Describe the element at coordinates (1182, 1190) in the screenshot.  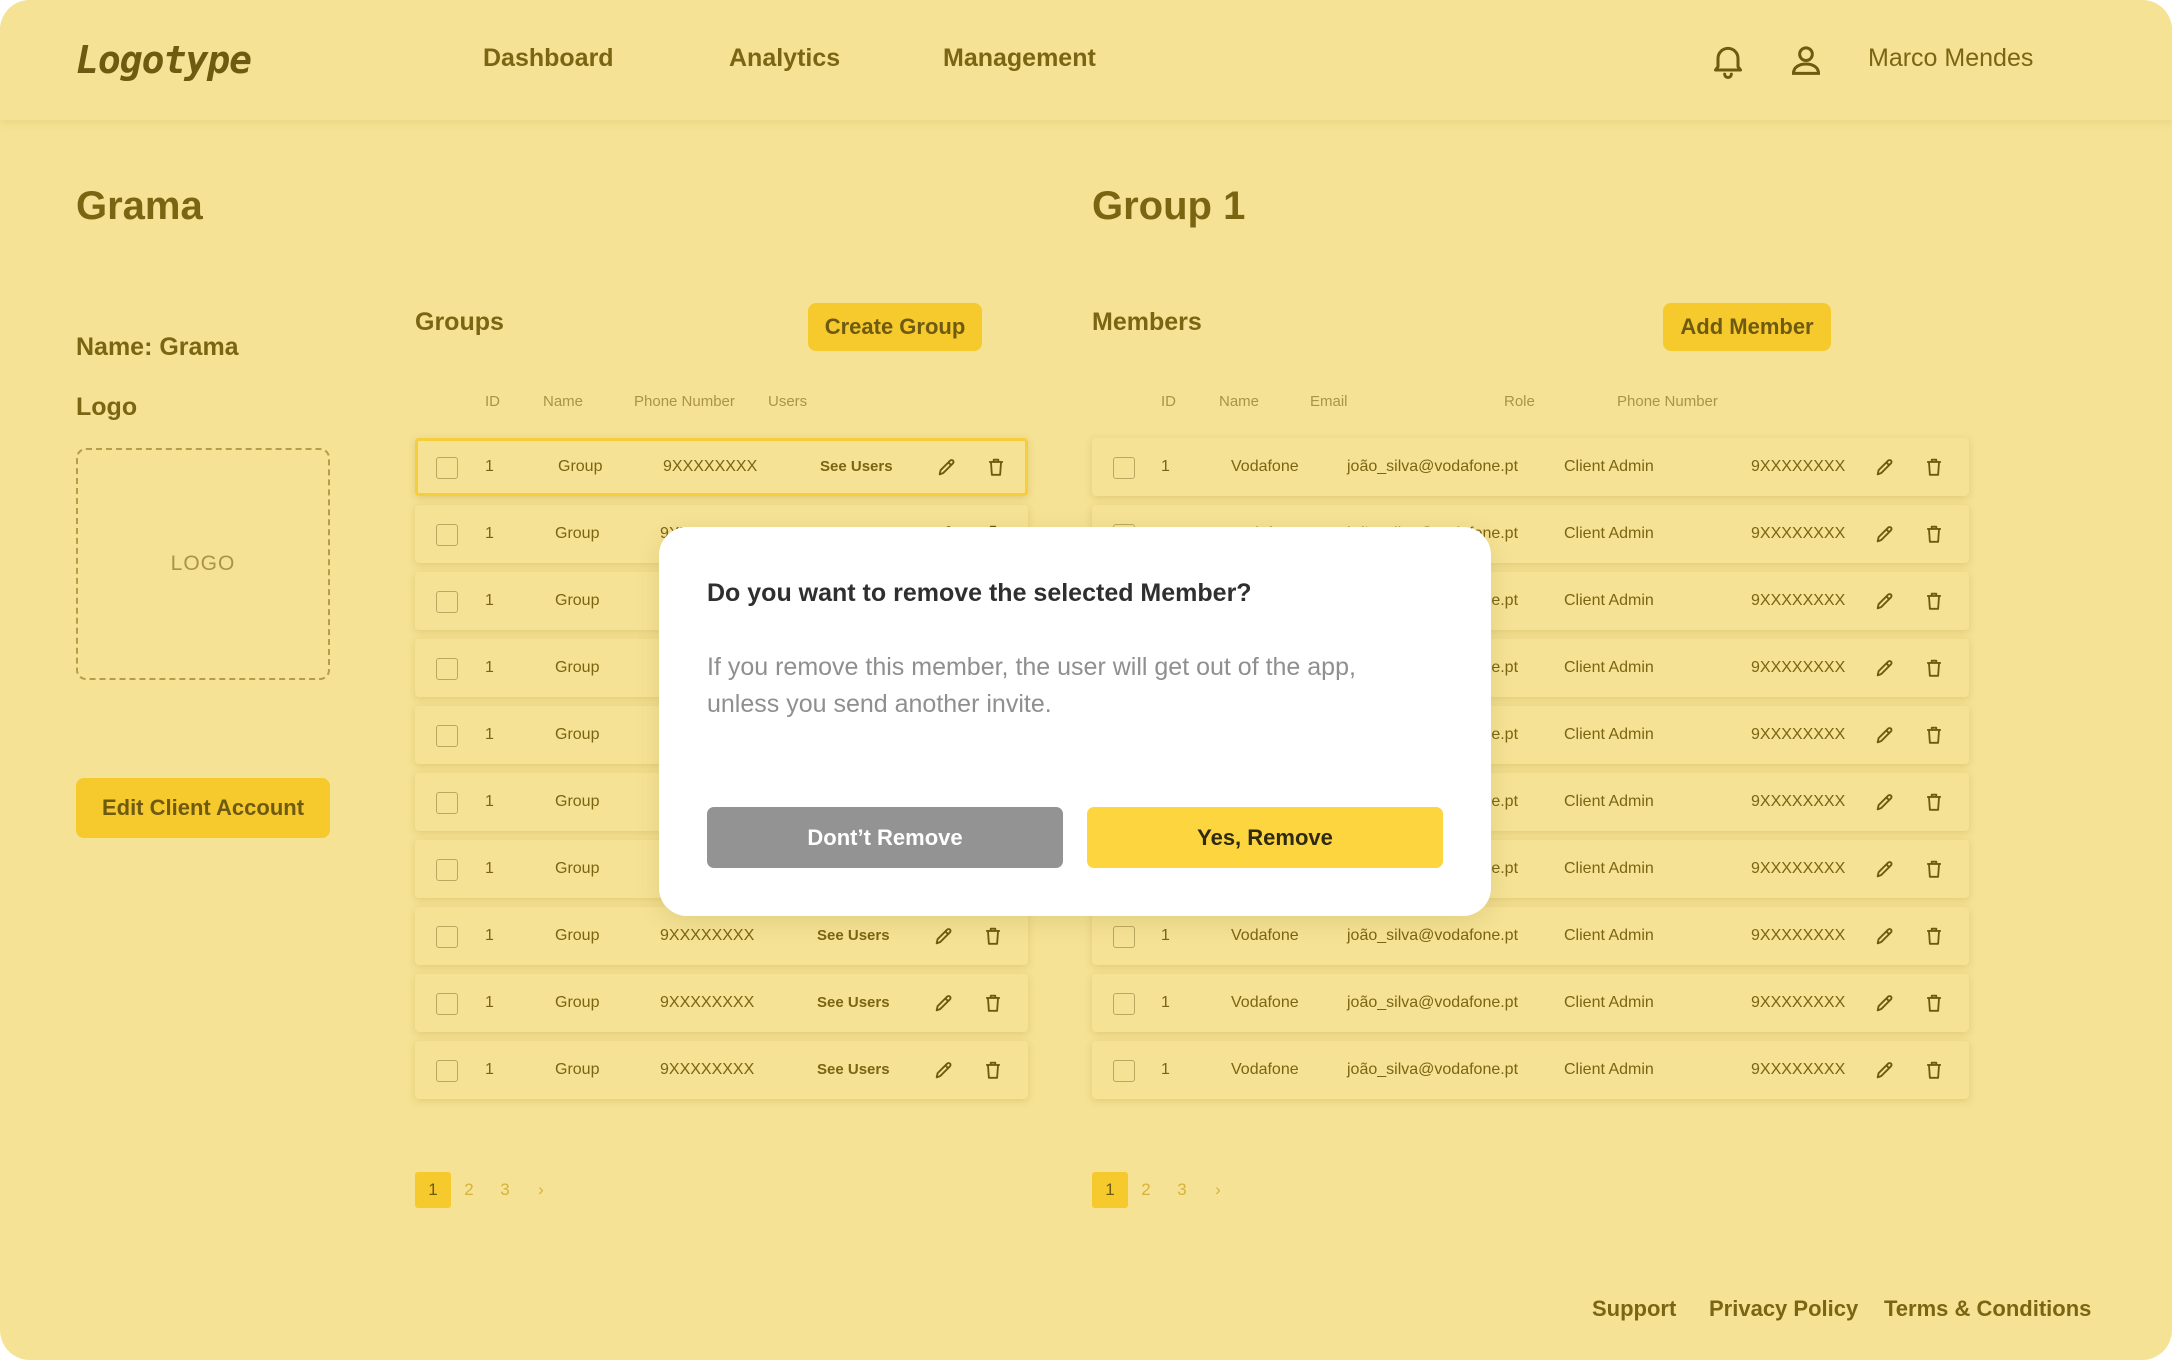
I see `members-page-3: 3` at that location.